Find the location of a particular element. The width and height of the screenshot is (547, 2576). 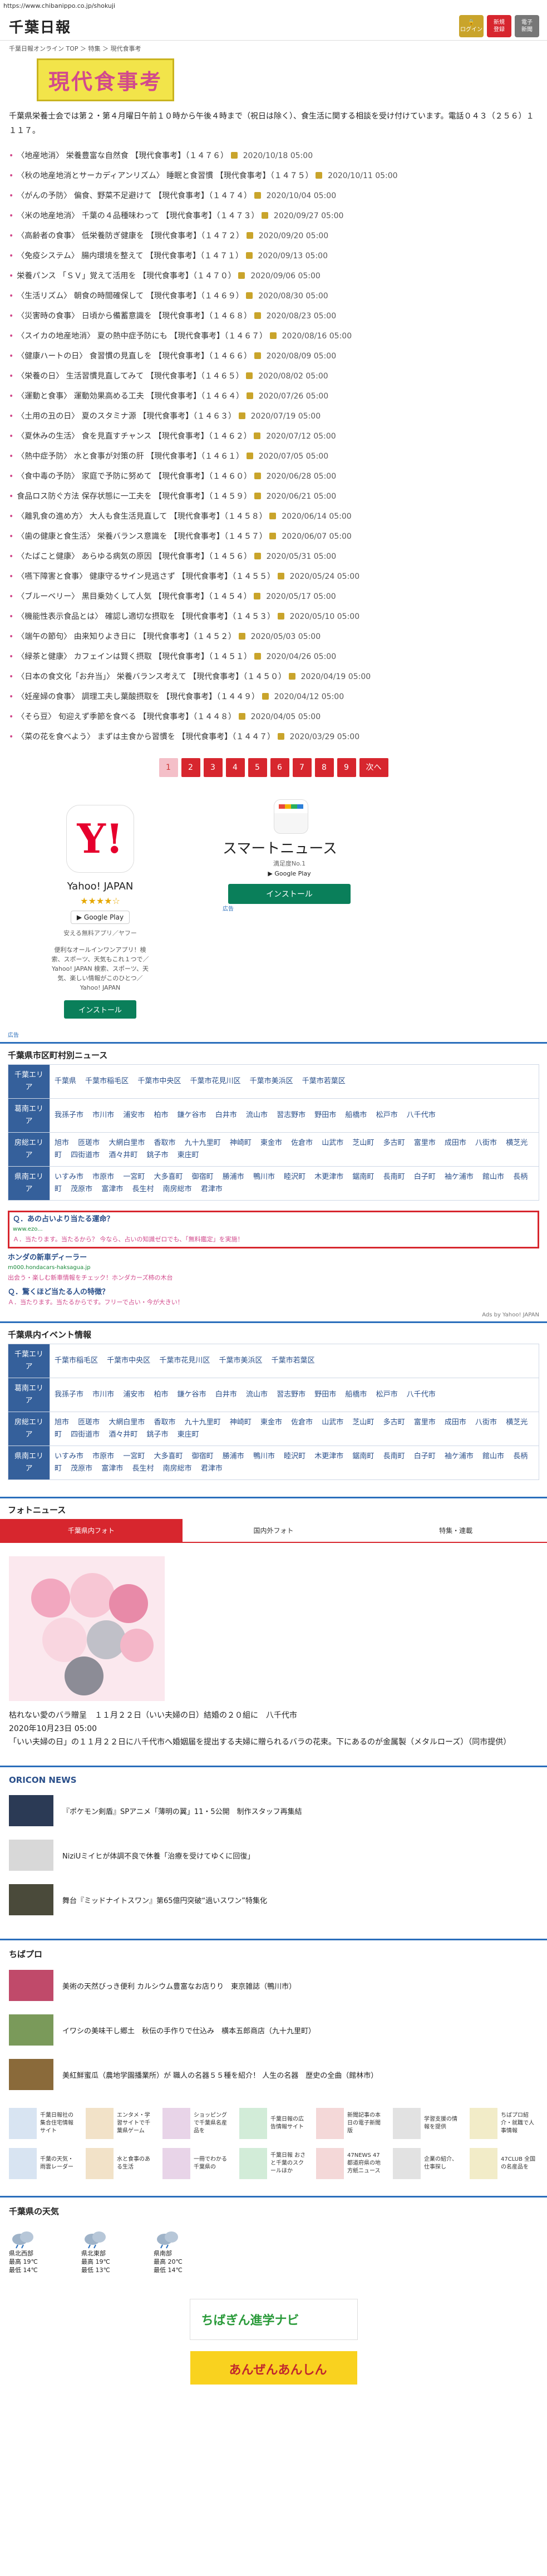

article-title: 〈生活リズム〉 朝食の時間確保して 【現代食事考】（１４６９） is located at coordinates (130, 296).